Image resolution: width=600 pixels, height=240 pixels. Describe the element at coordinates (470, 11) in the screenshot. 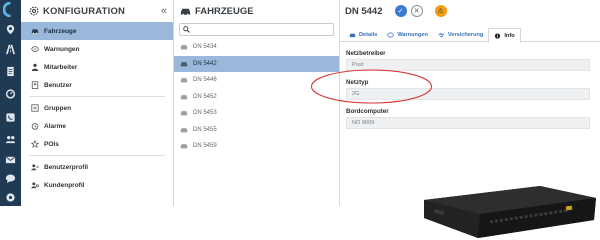

I see `detail-header: DN 5442 ✓ ✕ ⚠` at that location.